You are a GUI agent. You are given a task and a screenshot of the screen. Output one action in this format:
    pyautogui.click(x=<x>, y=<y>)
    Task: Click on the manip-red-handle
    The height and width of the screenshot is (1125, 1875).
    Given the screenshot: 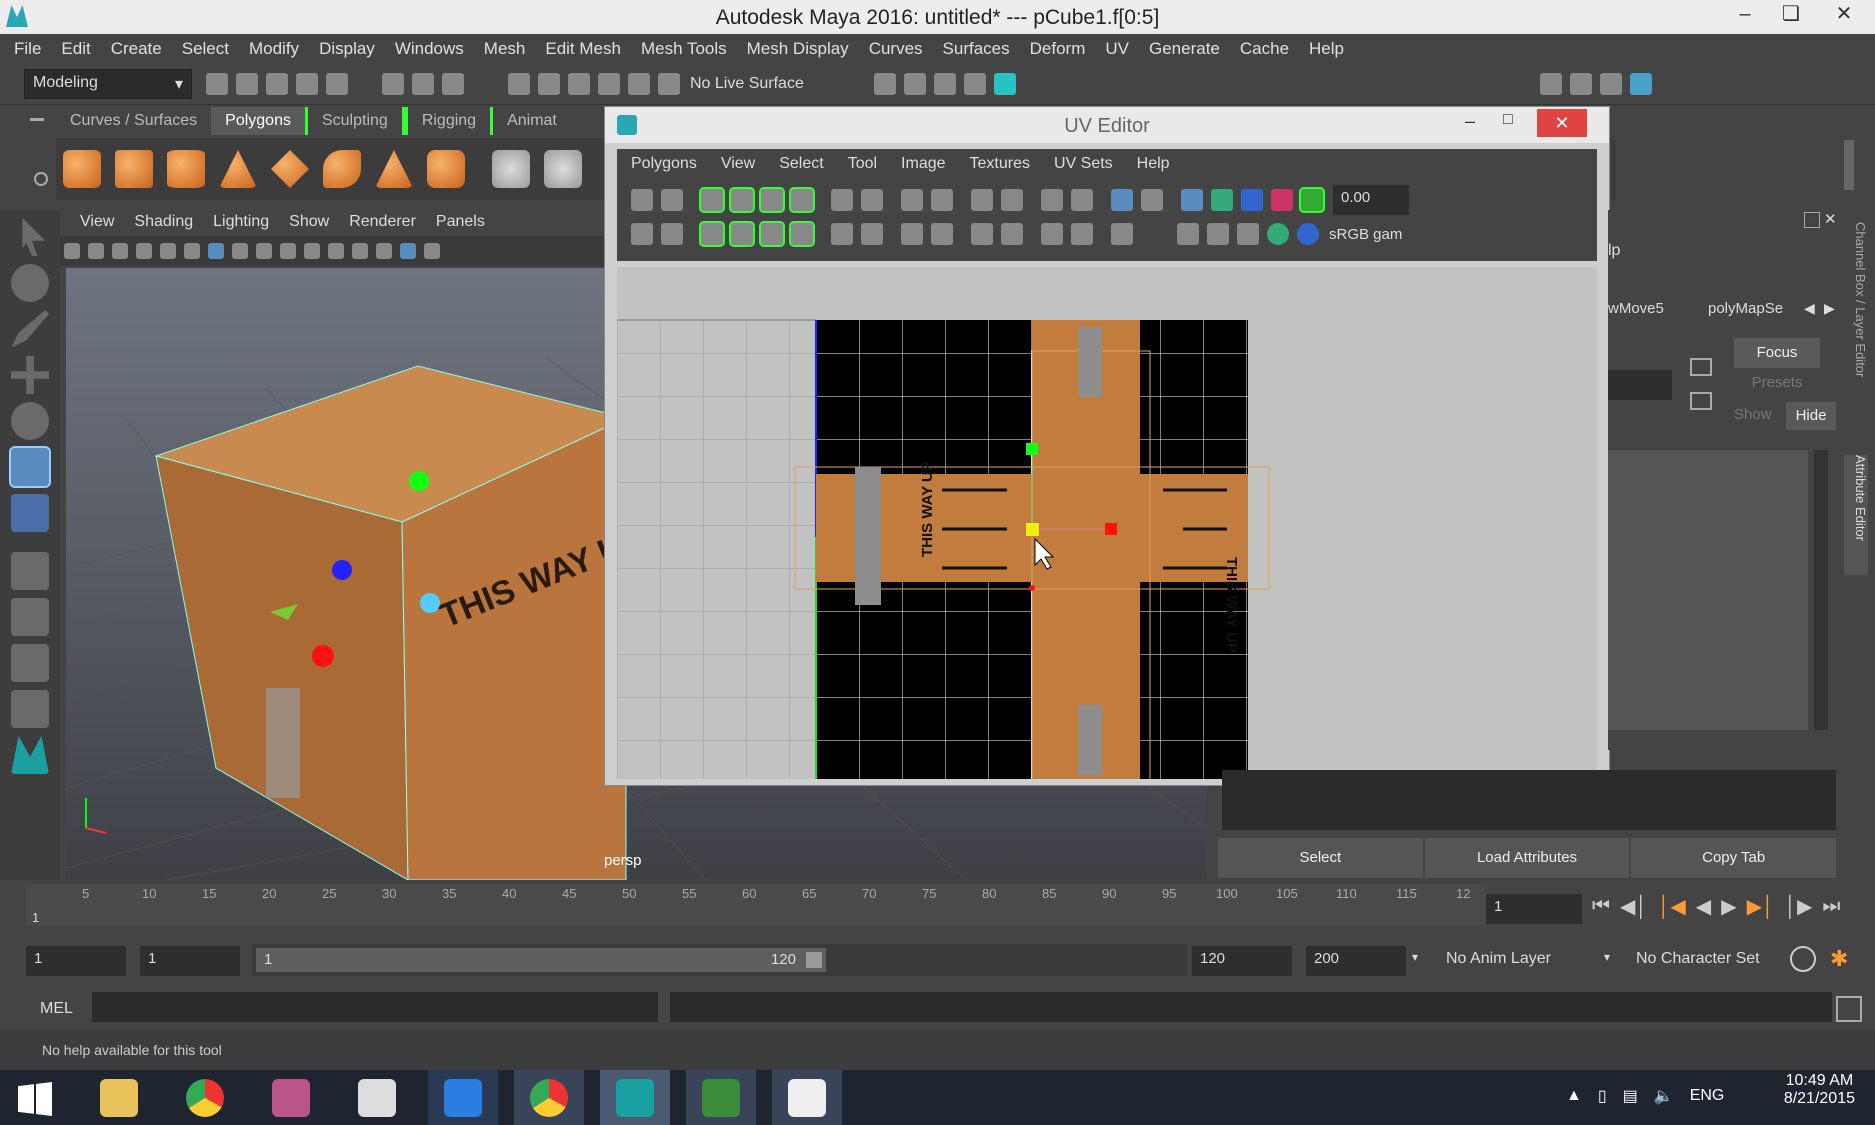 What is the action you would take?
    pyautogui.click(x=323, y=656)
    